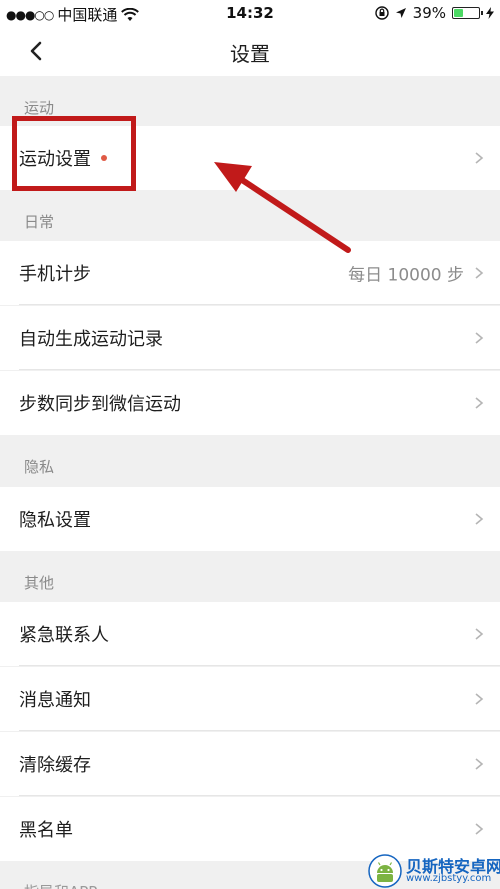  Describe the element at coordinates (55, 520) in the screenshot. I see `row-label: 隐私设置` at that location.